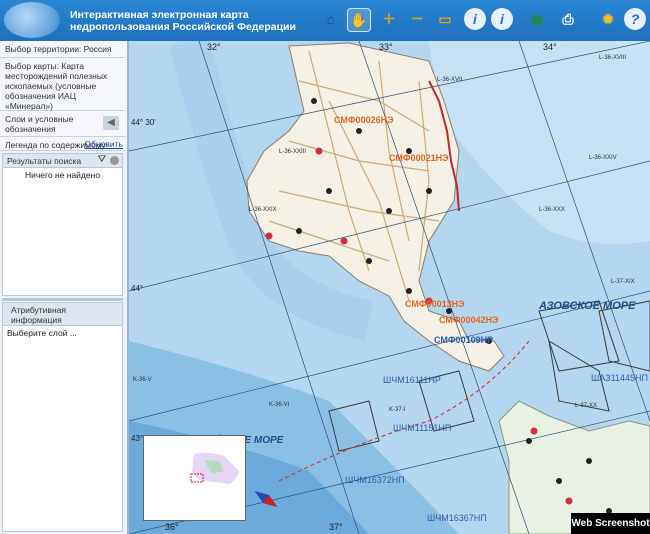  What do you see at coordinates (39, 124) in the screenshot?
I see `layers-label: Слои и условные обозначения` at bounding box center [39, 124].